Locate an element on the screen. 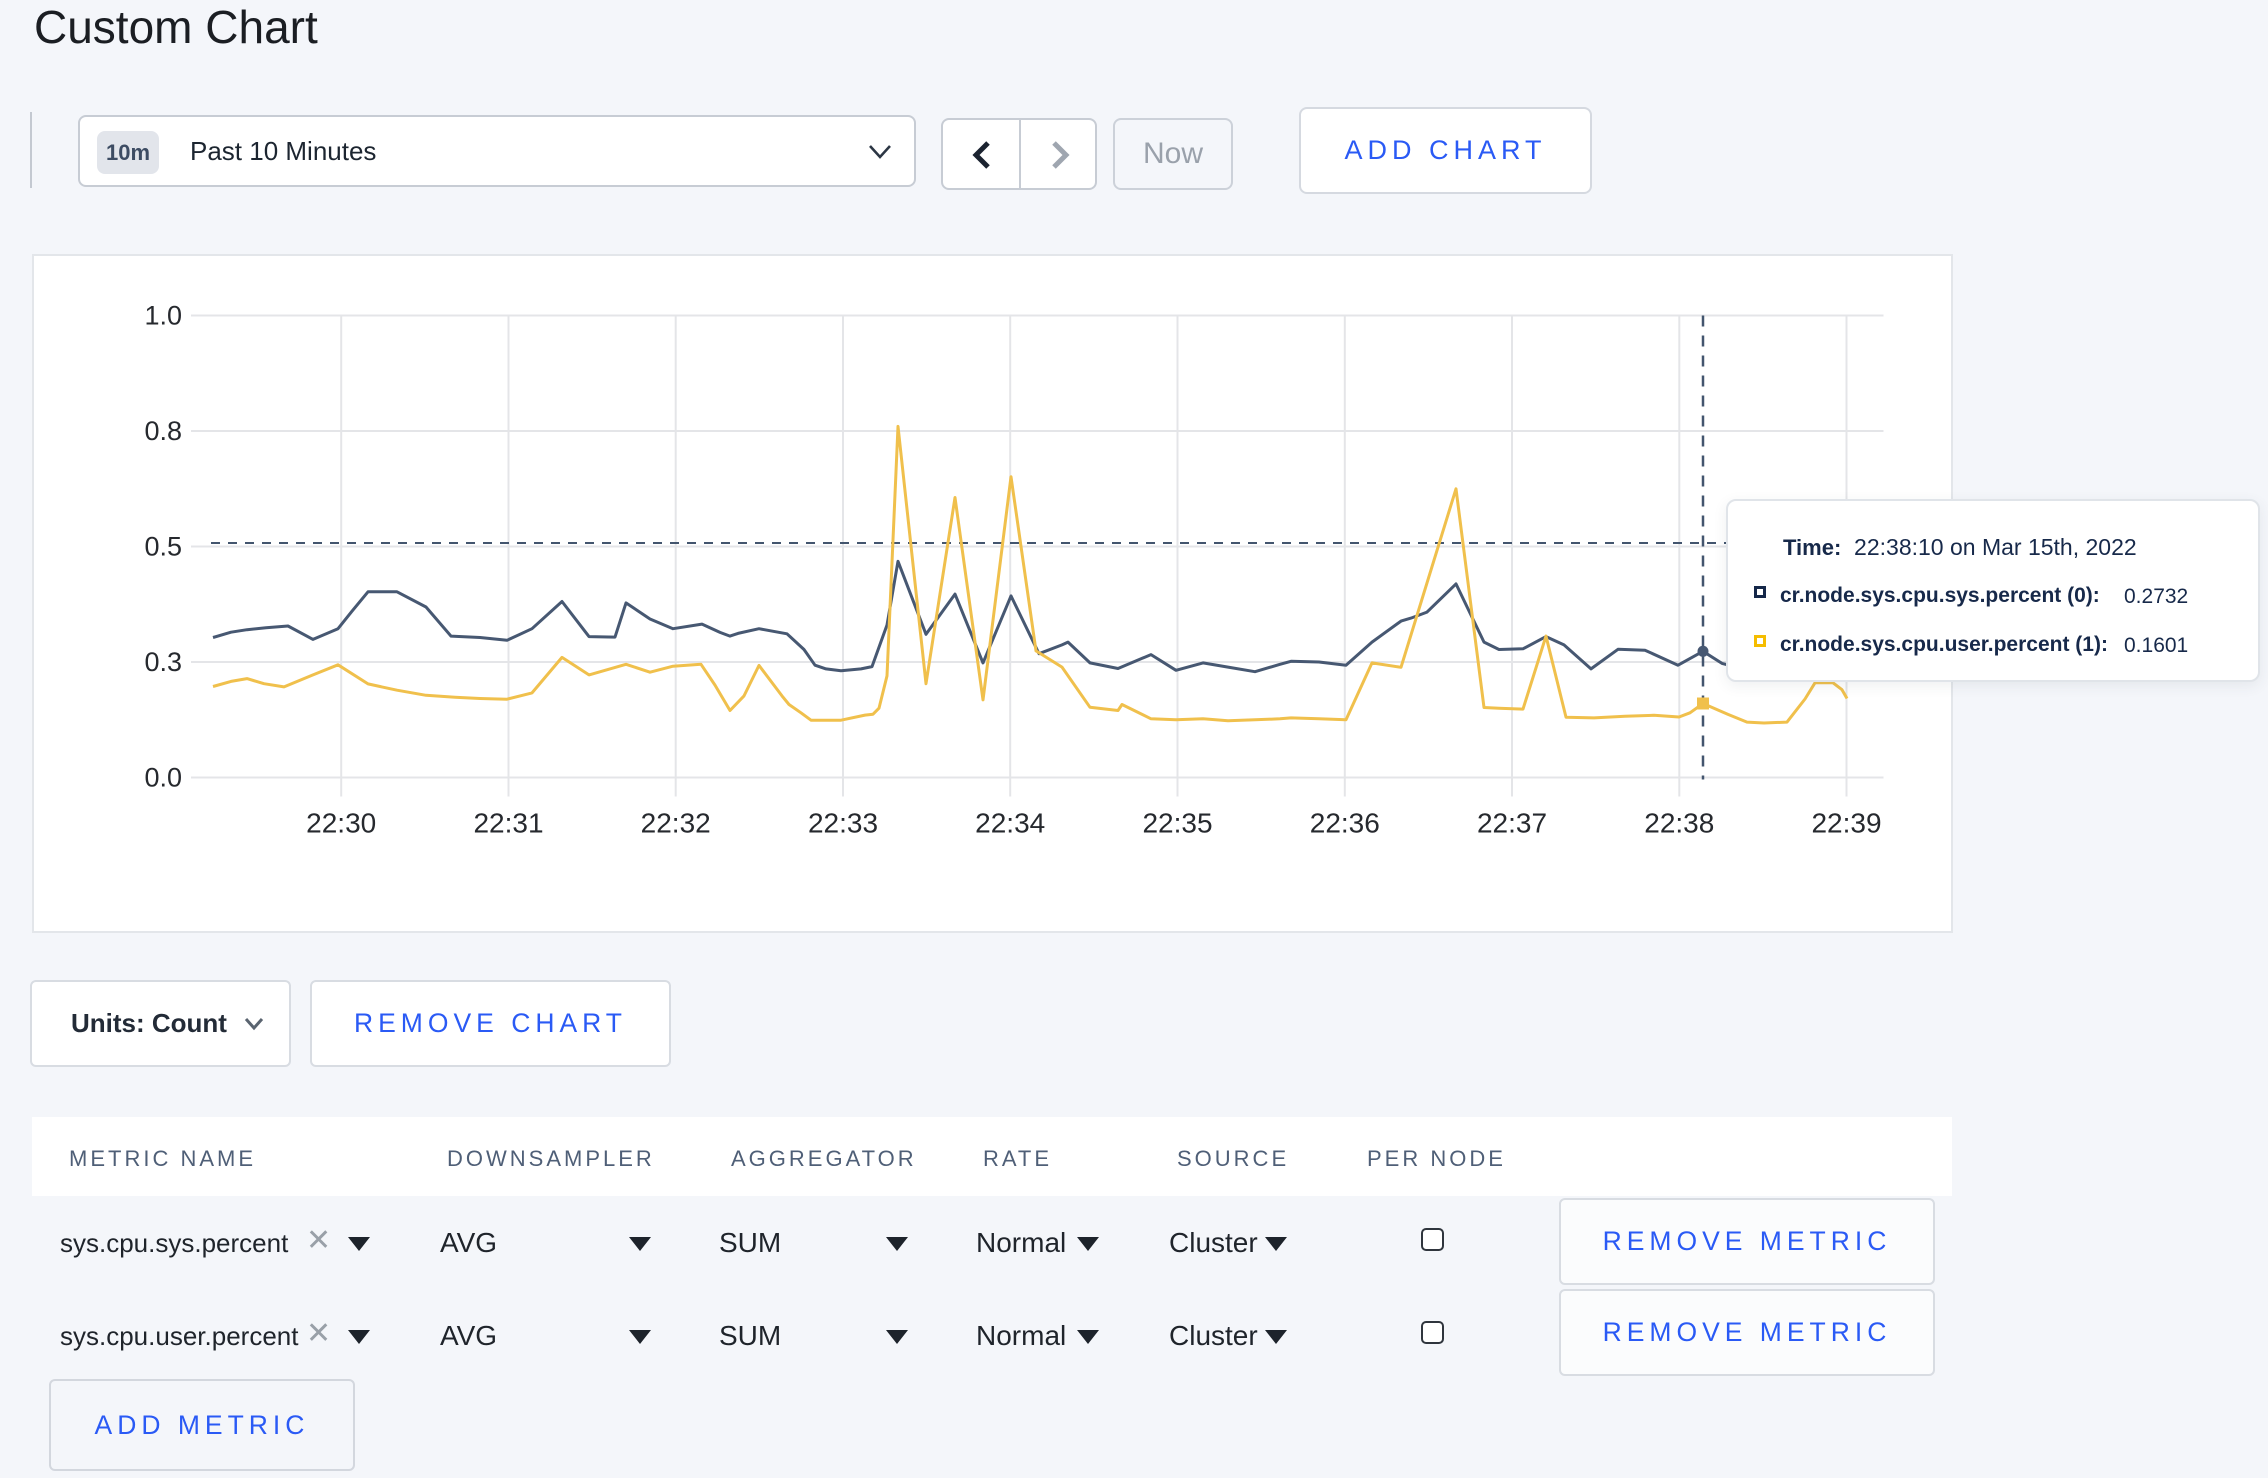 The width and height of the screenshot is (2268, 1478). svg-text: 22:39 is located at coordinates (1846, 823).